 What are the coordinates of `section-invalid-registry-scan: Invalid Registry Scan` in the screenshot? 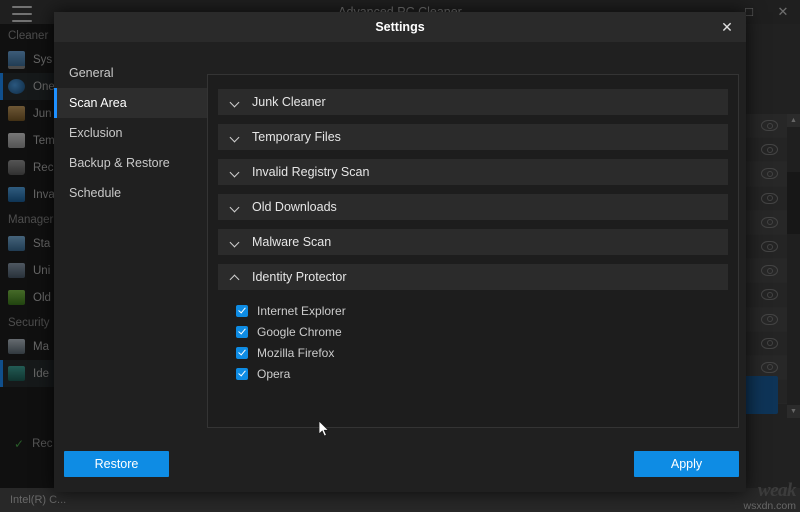 It's located at (473, 172).